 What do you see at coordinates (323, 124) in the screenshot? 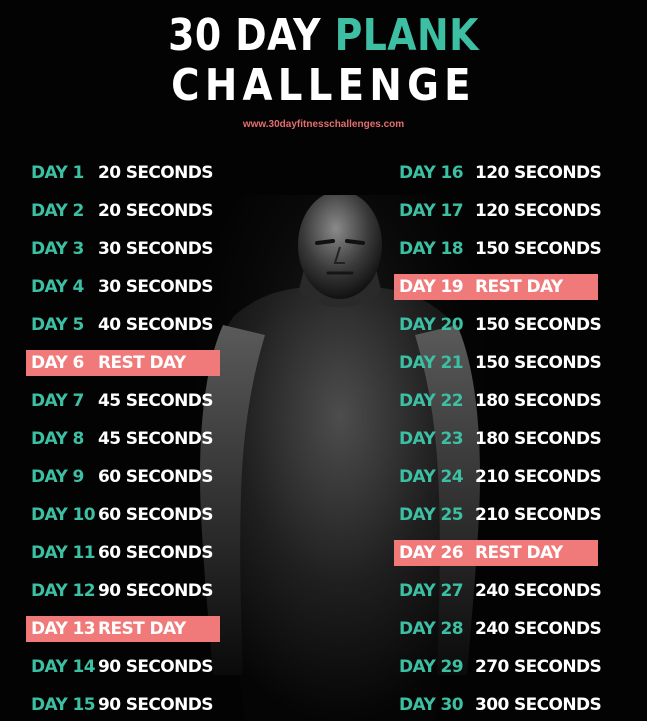
I see `website-url: www.30dayfitnesschallenges.com` at bounding box center [323, 124].